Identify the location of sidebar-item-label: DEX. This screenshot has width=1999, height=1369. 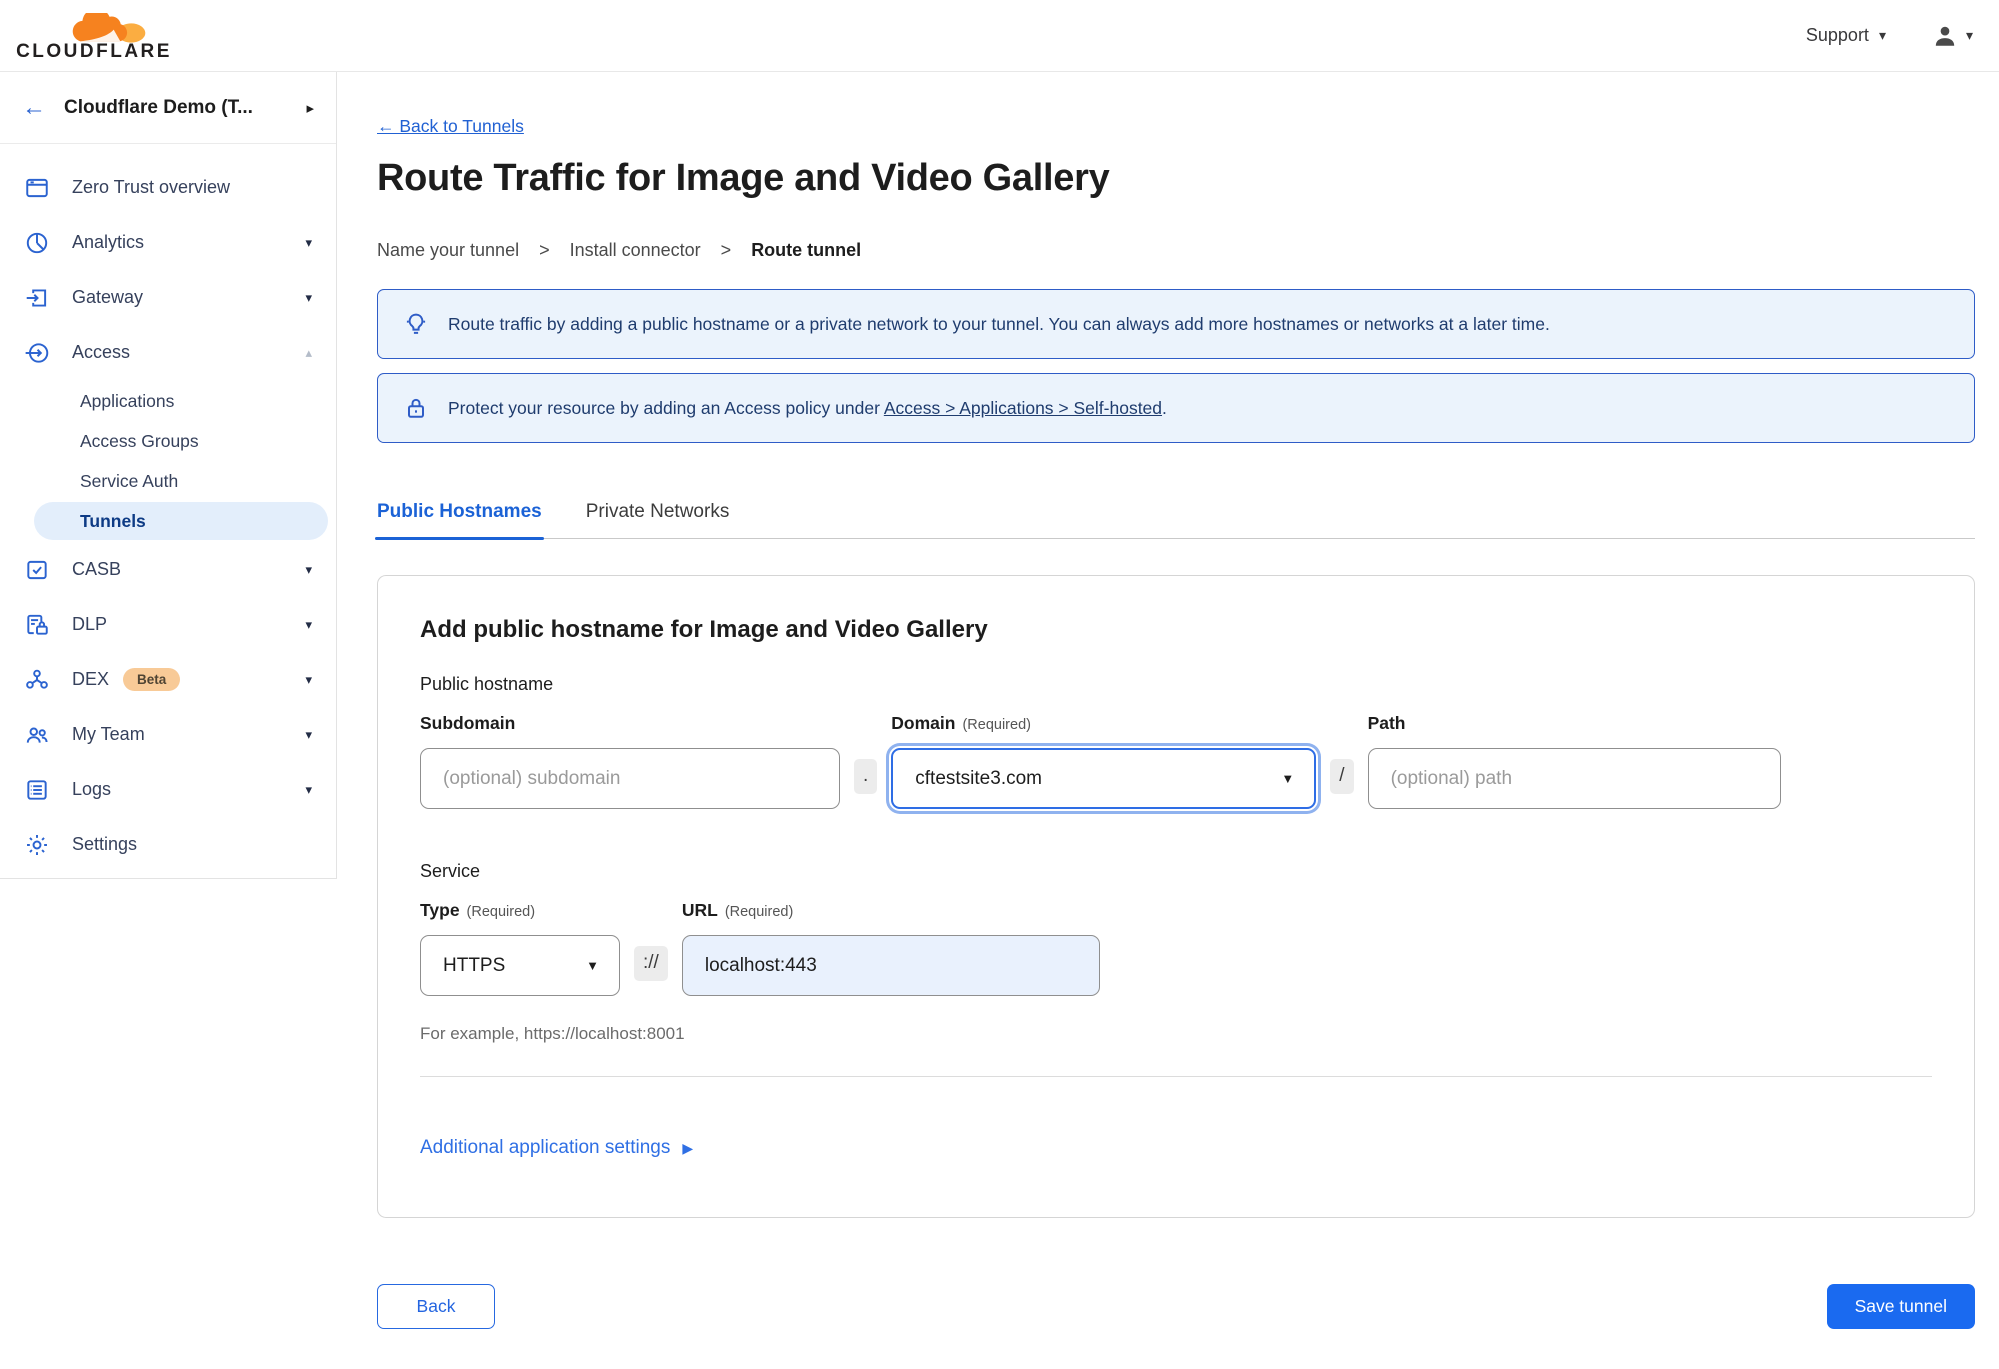
(91, 679).